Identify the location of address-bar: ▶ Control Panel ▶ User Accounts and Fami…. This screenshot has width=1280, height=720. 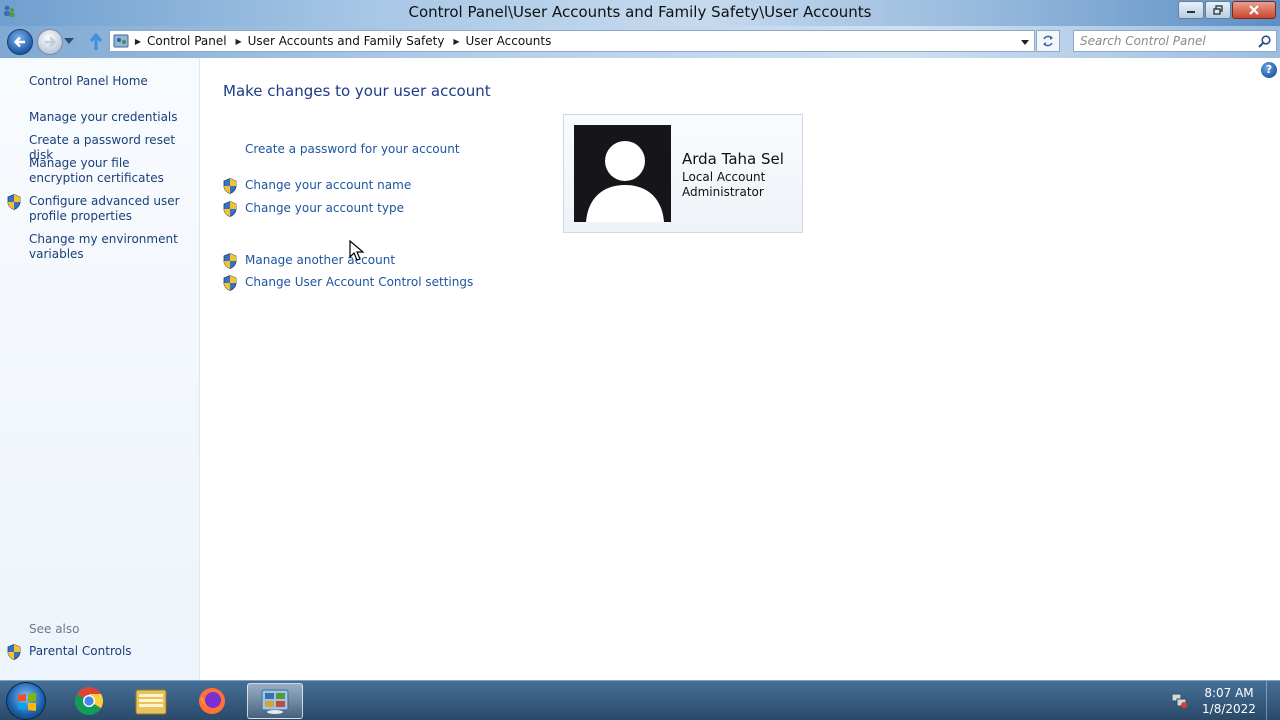
(572, 41).